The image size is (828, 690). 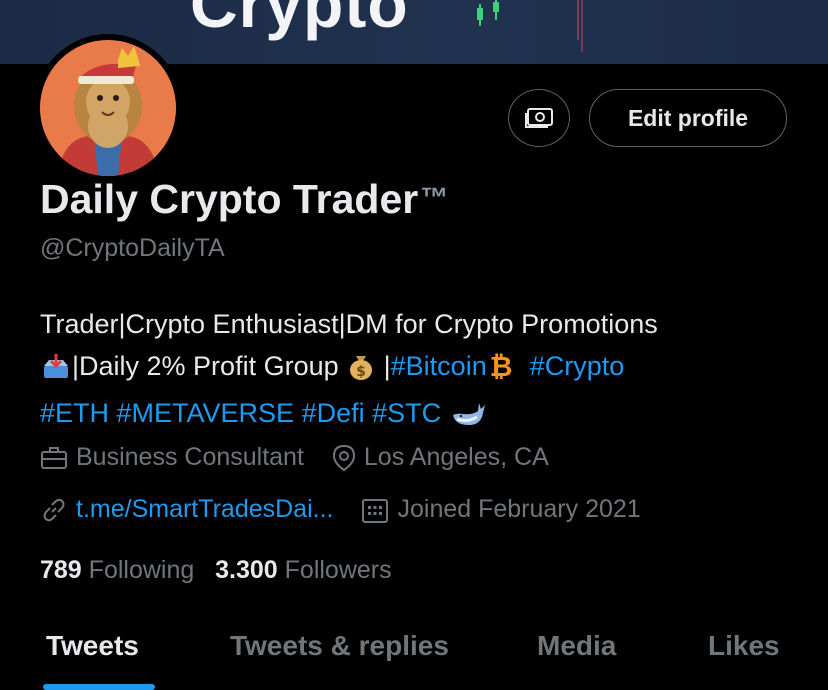 I want to click on joined-item: Joined February 2021, so click(x=501, y=509).